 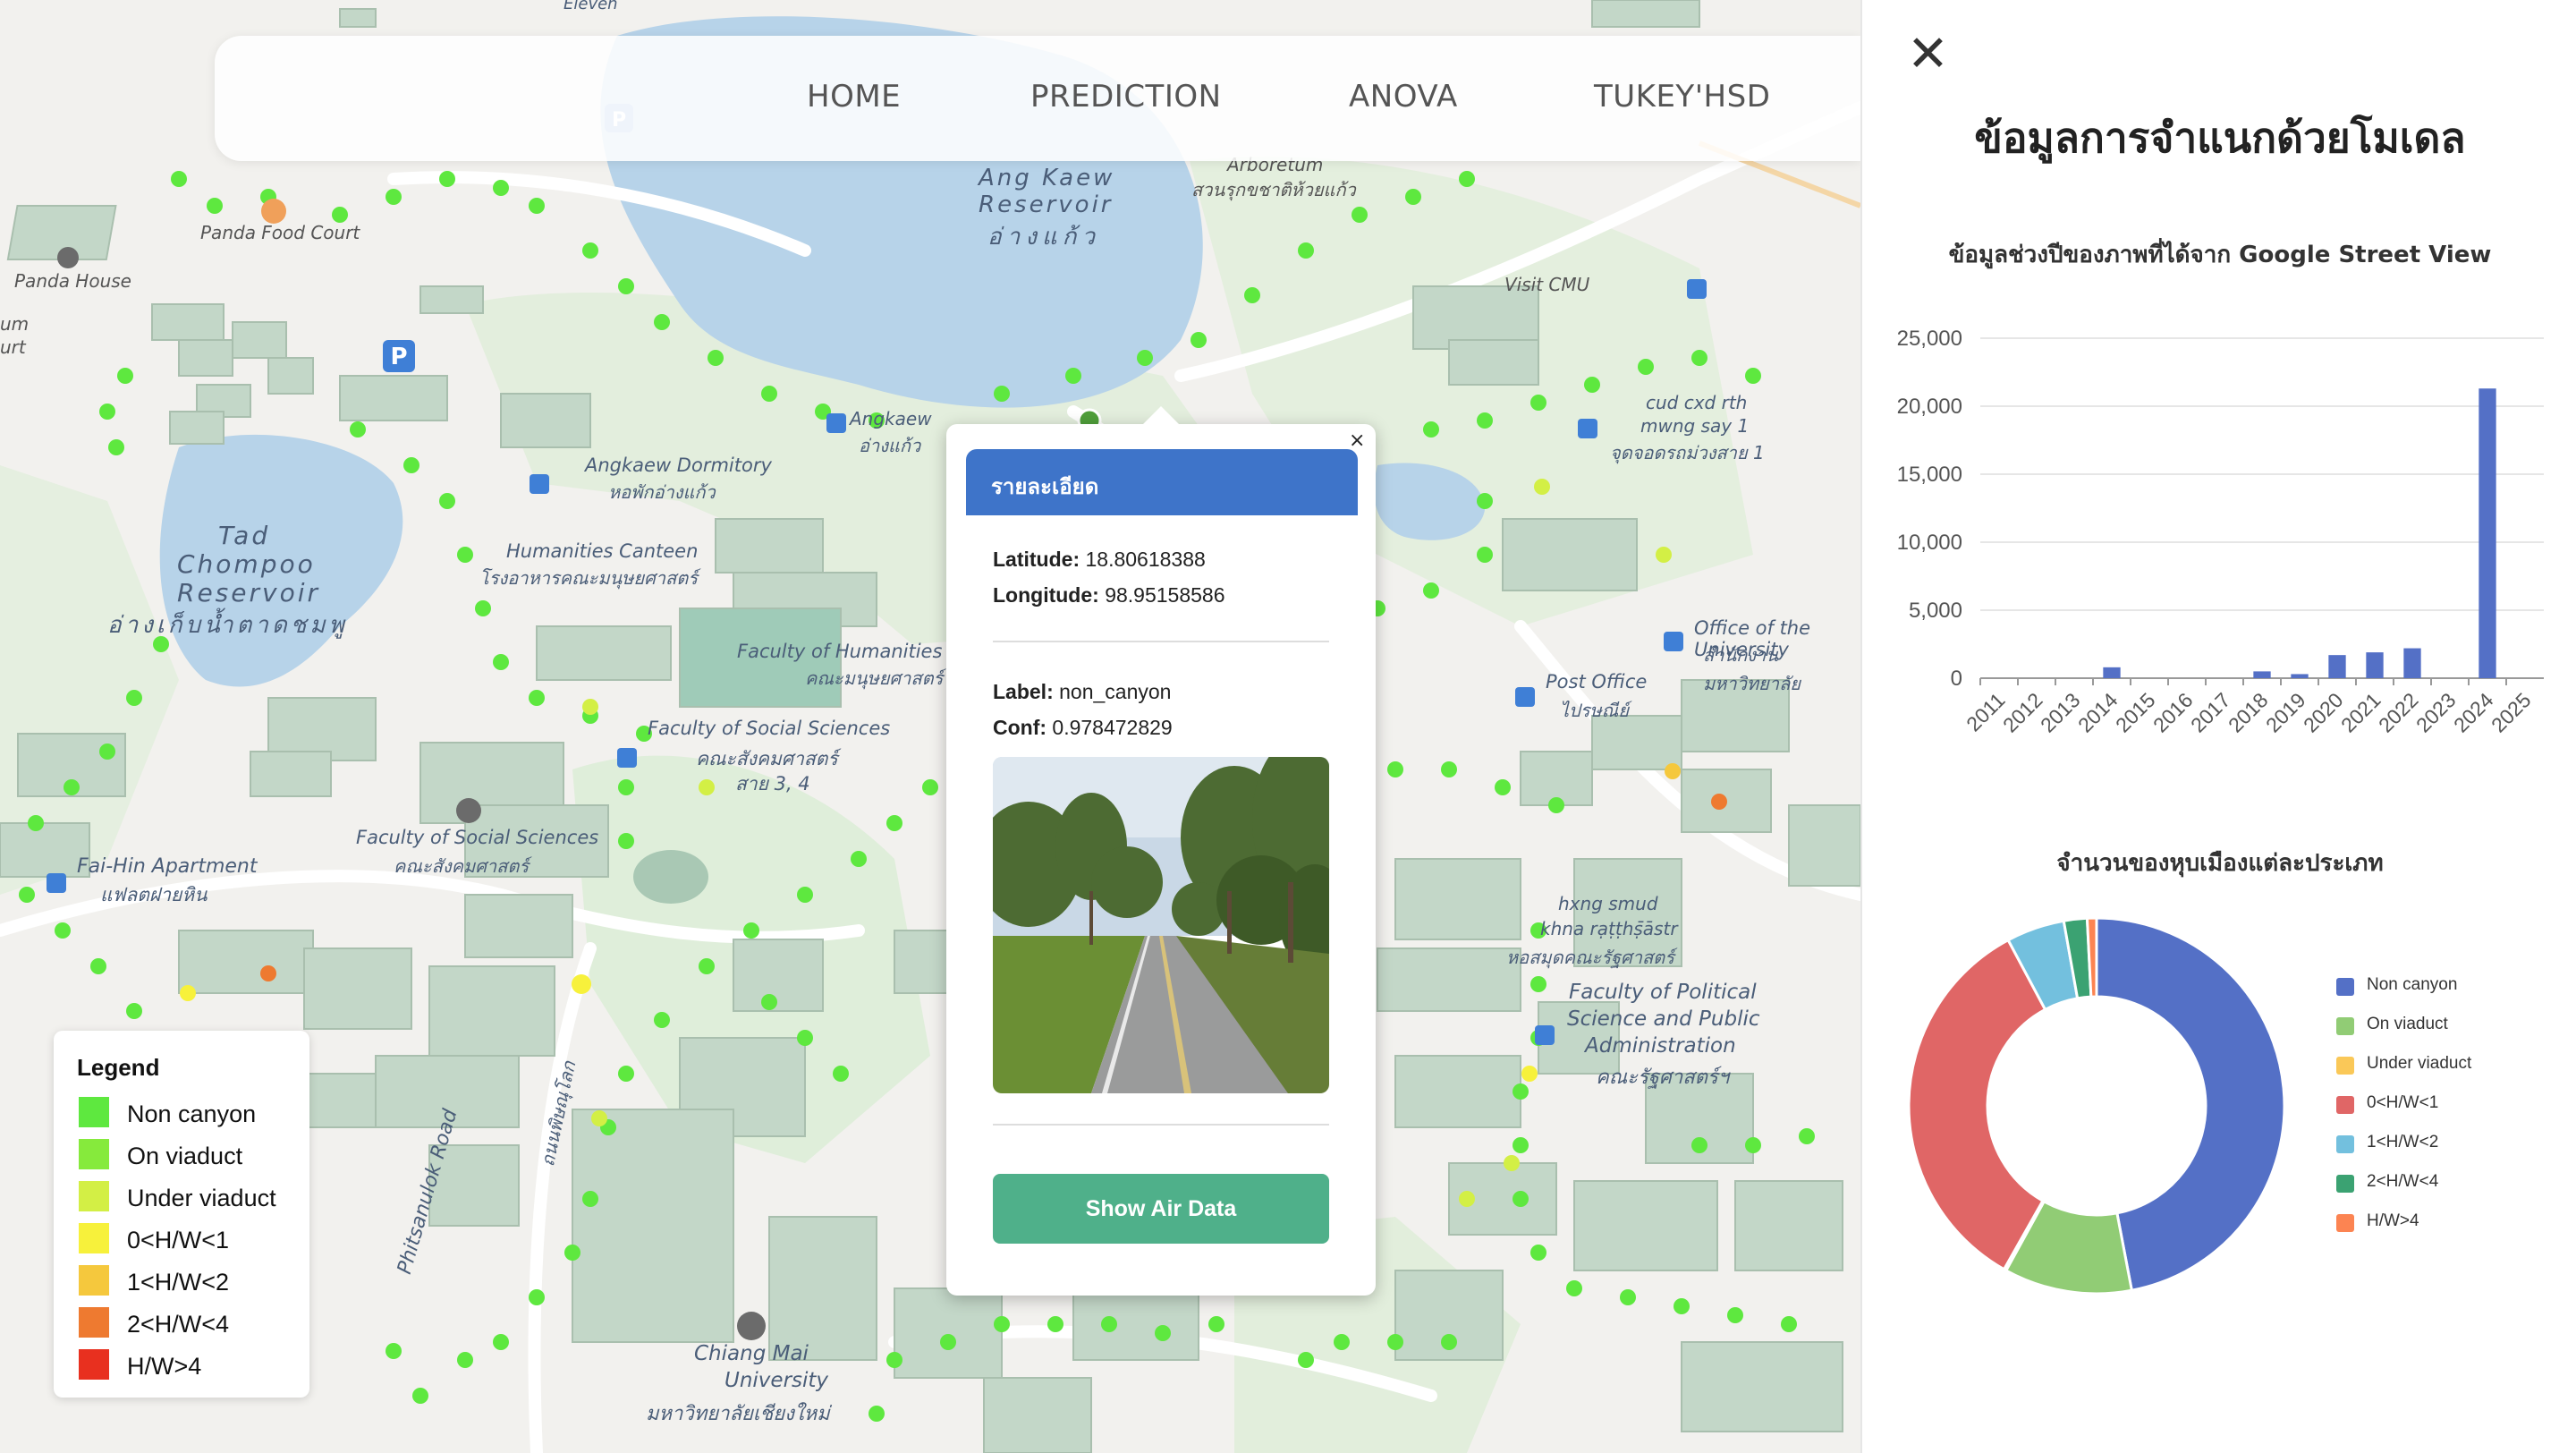 I want to click on map-label: สำนักงานมหาวิทยาลัย, so click(x=1752, y=669).